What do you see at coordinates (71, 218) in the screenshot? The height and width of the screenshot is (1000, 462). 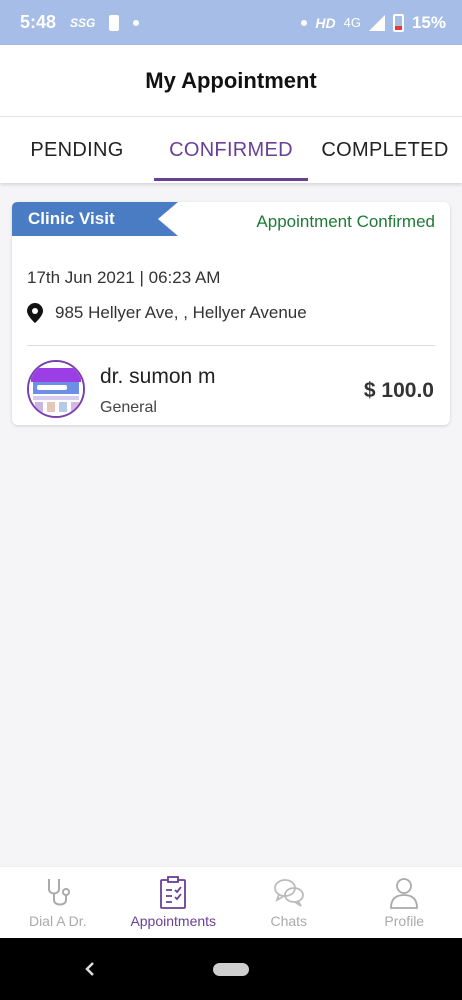 I see `visit-type-label: Clinic Visit` at bounding box center [71, 218].